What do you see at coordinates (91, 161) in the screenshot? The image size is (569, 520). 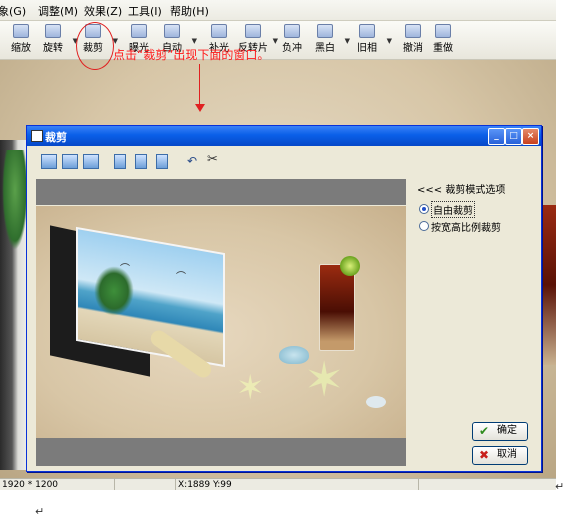 I see `crop-landscape-bottom-icon` at bounding box center [91, 161].